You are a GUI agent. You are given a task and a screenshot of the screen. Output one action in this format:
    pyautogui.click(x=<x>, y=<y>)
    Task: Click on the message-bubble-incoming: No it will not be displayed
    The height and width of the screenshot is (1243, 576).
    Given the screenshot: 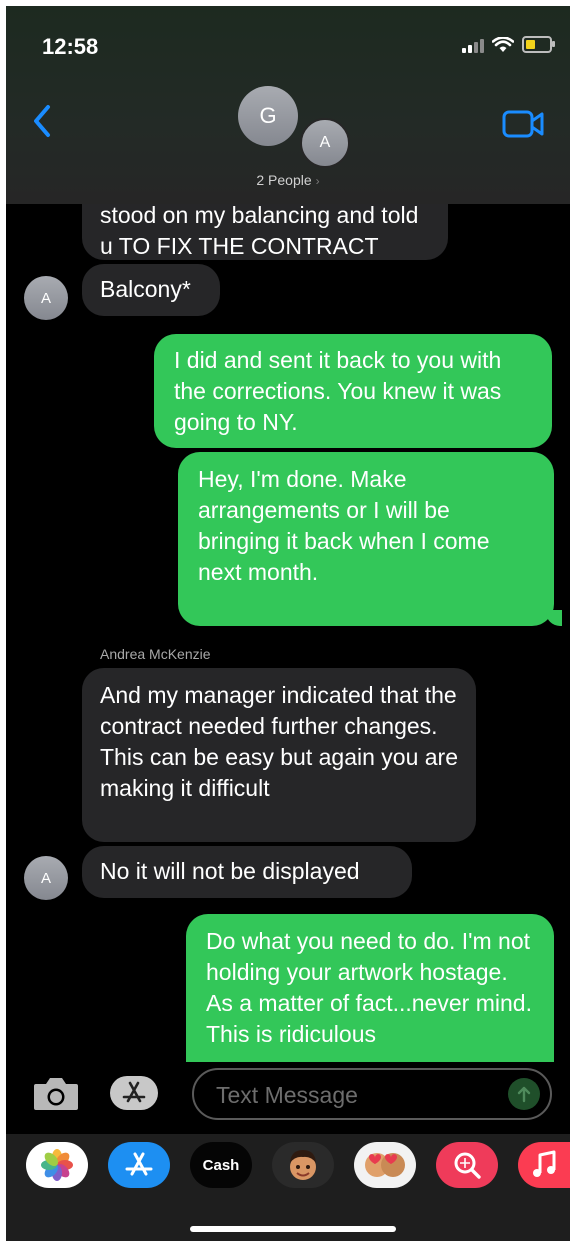 What is the action you would take?
    pyautogui.click(x=247, y=872)
    